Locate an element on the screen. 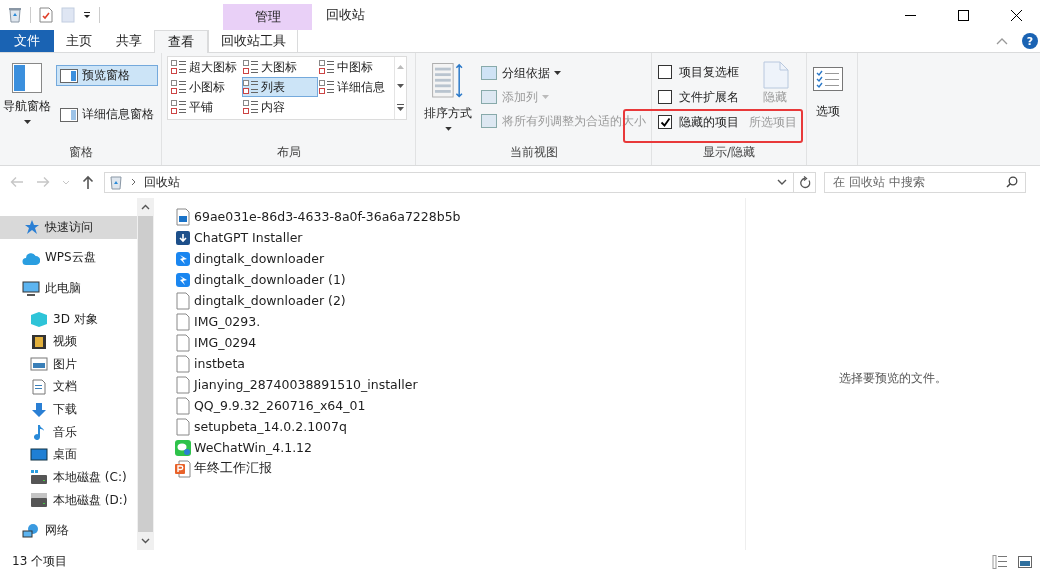  layout-option: 列表 is located at coordinates (280, 87).